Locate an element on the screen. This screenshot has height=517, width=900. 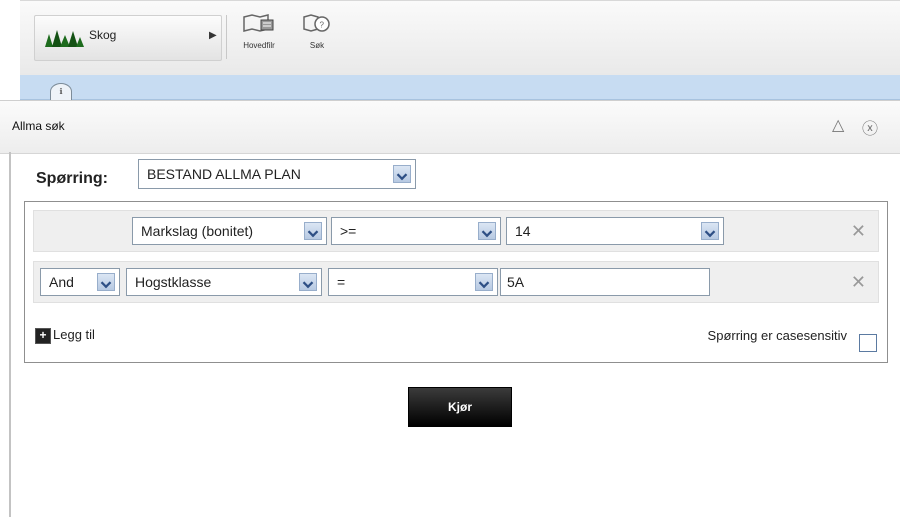
query-select: BESTAND ALLMA PLAN is located at coordinates (277, 174).